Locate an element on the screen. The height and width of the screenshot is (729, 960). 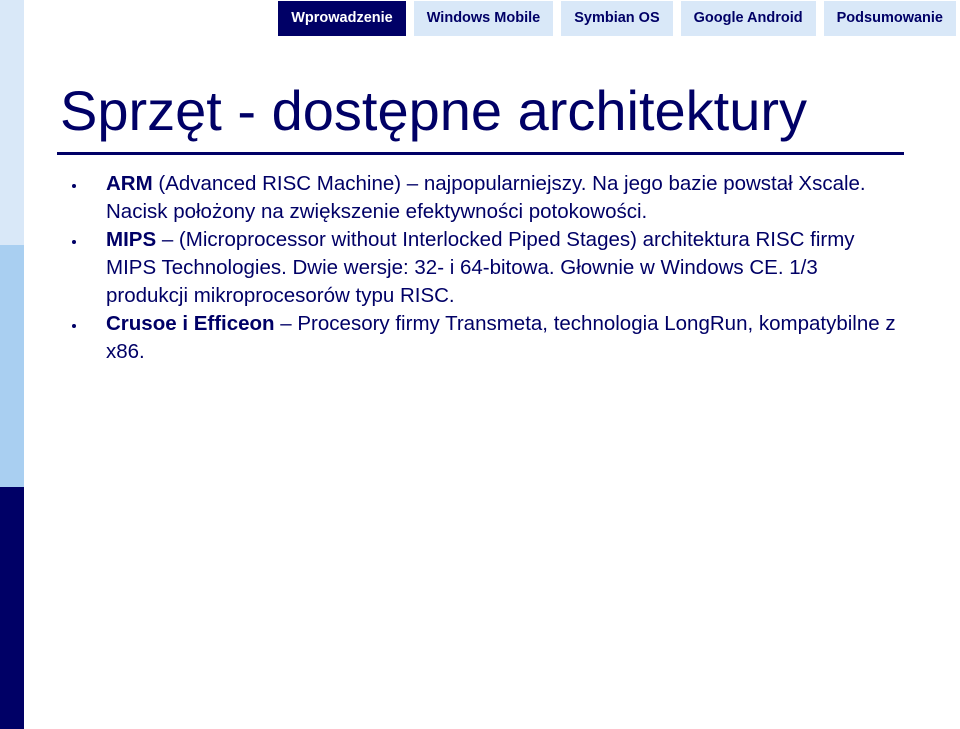
left-bar-pale-segment is located at coordinates (12, 122).